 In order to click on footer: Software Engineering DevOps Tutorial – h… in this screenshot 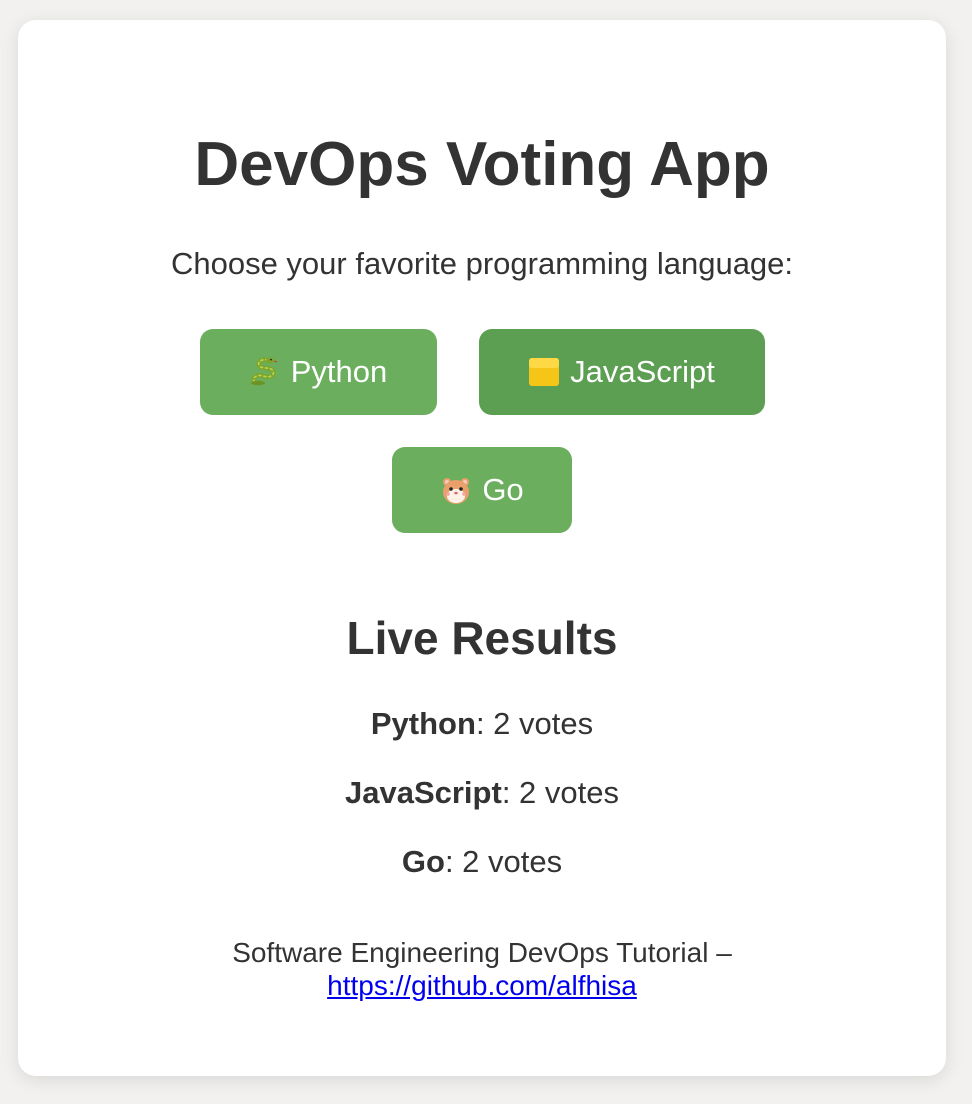, I will do `click(482, 969)`.